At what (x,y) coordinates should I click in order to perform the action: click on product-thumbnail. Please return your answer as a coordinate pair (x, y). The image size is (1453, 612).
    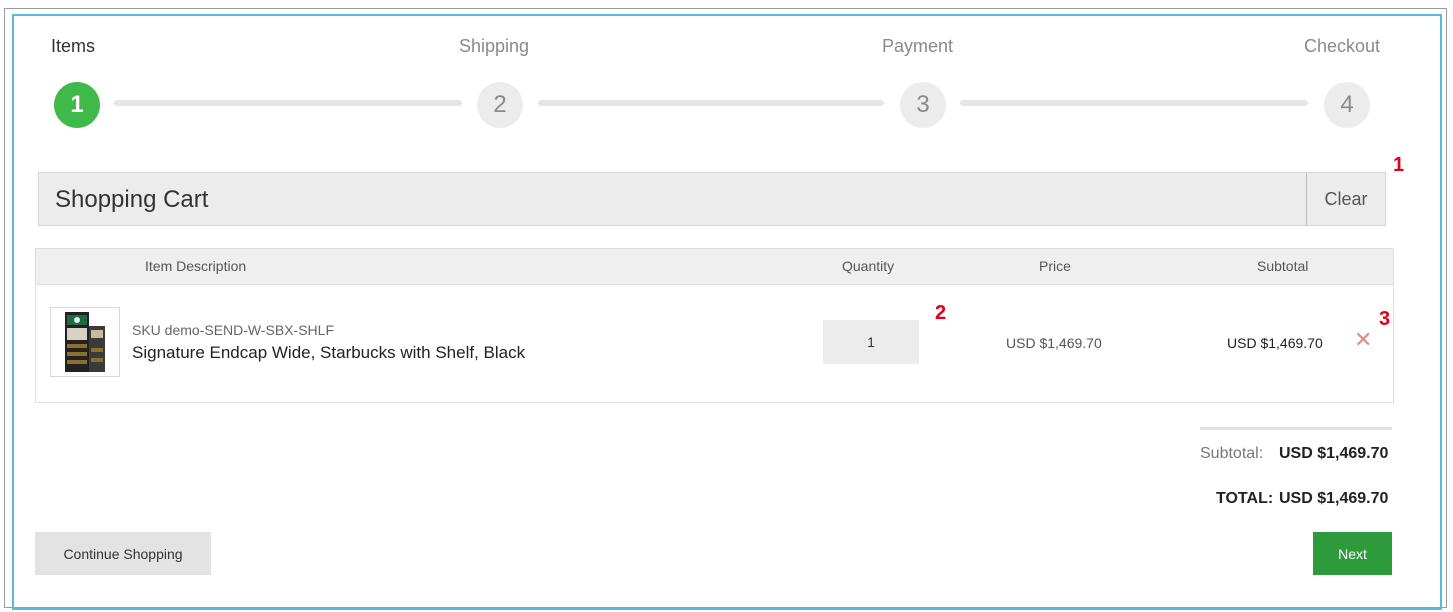
    Looking at the image, I should click on (85, 342).